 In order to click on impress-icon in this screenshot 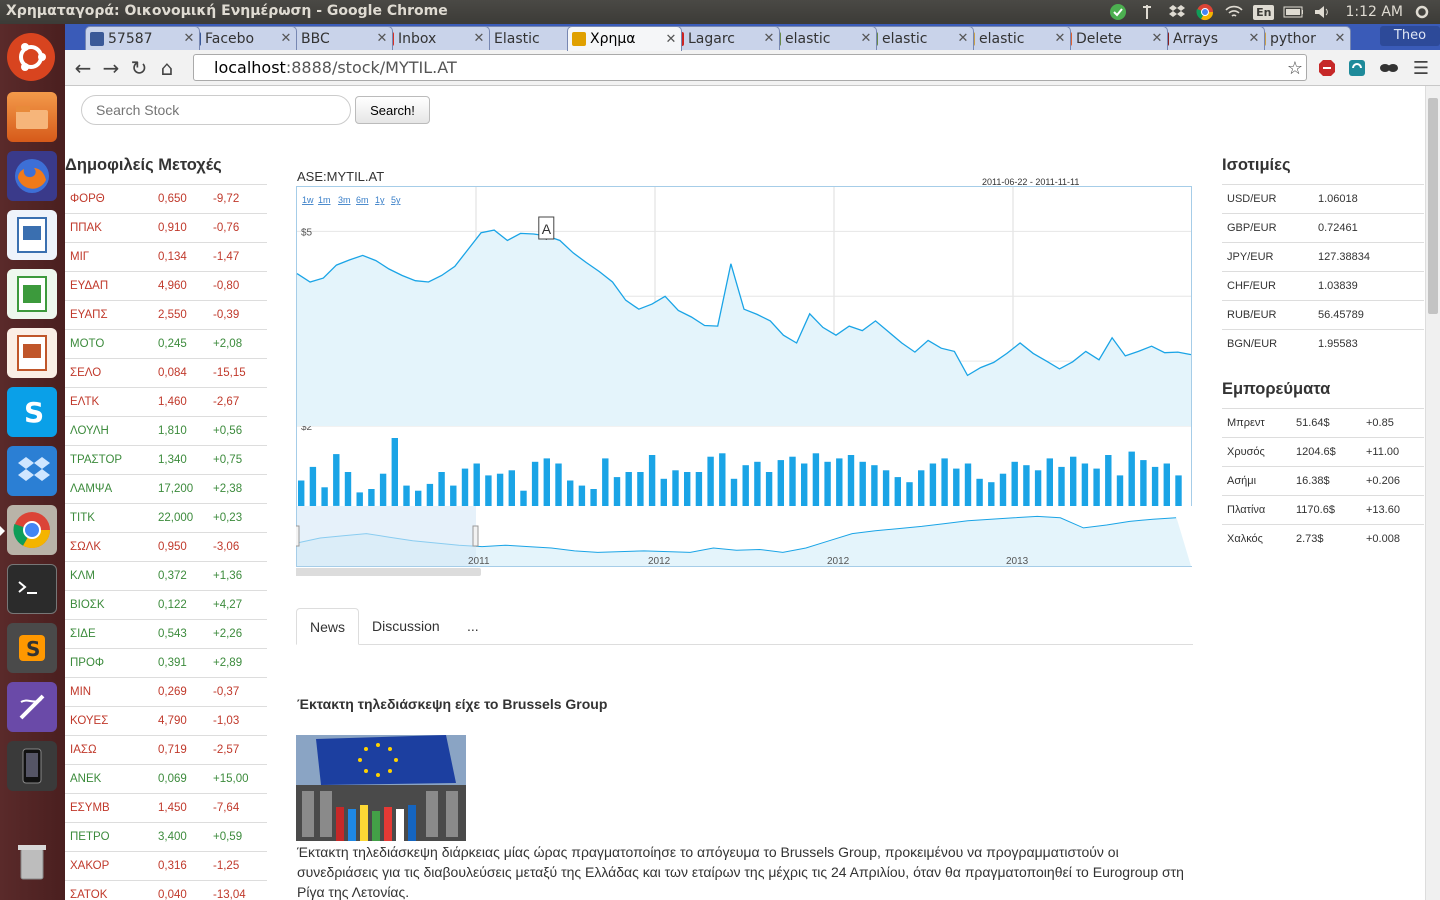, I will do `click(32, 353)`.